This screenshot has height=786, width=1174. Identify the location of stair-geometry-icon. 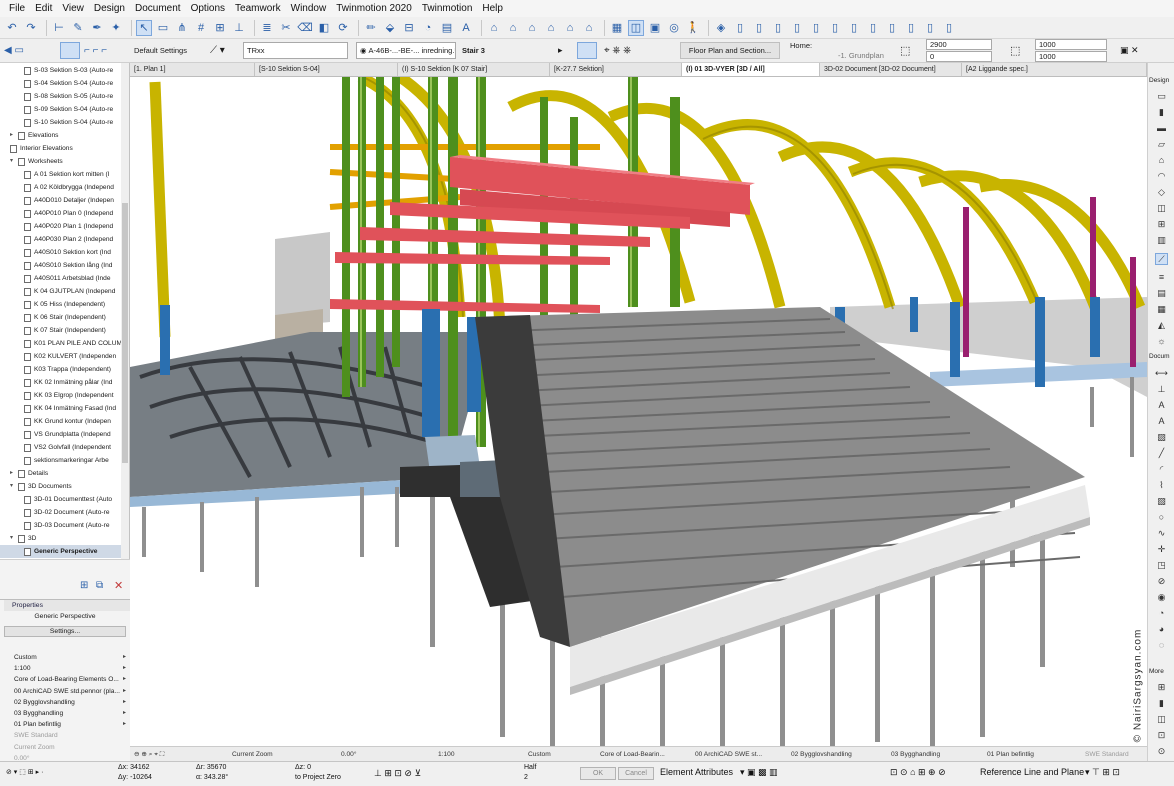
(70, 50).